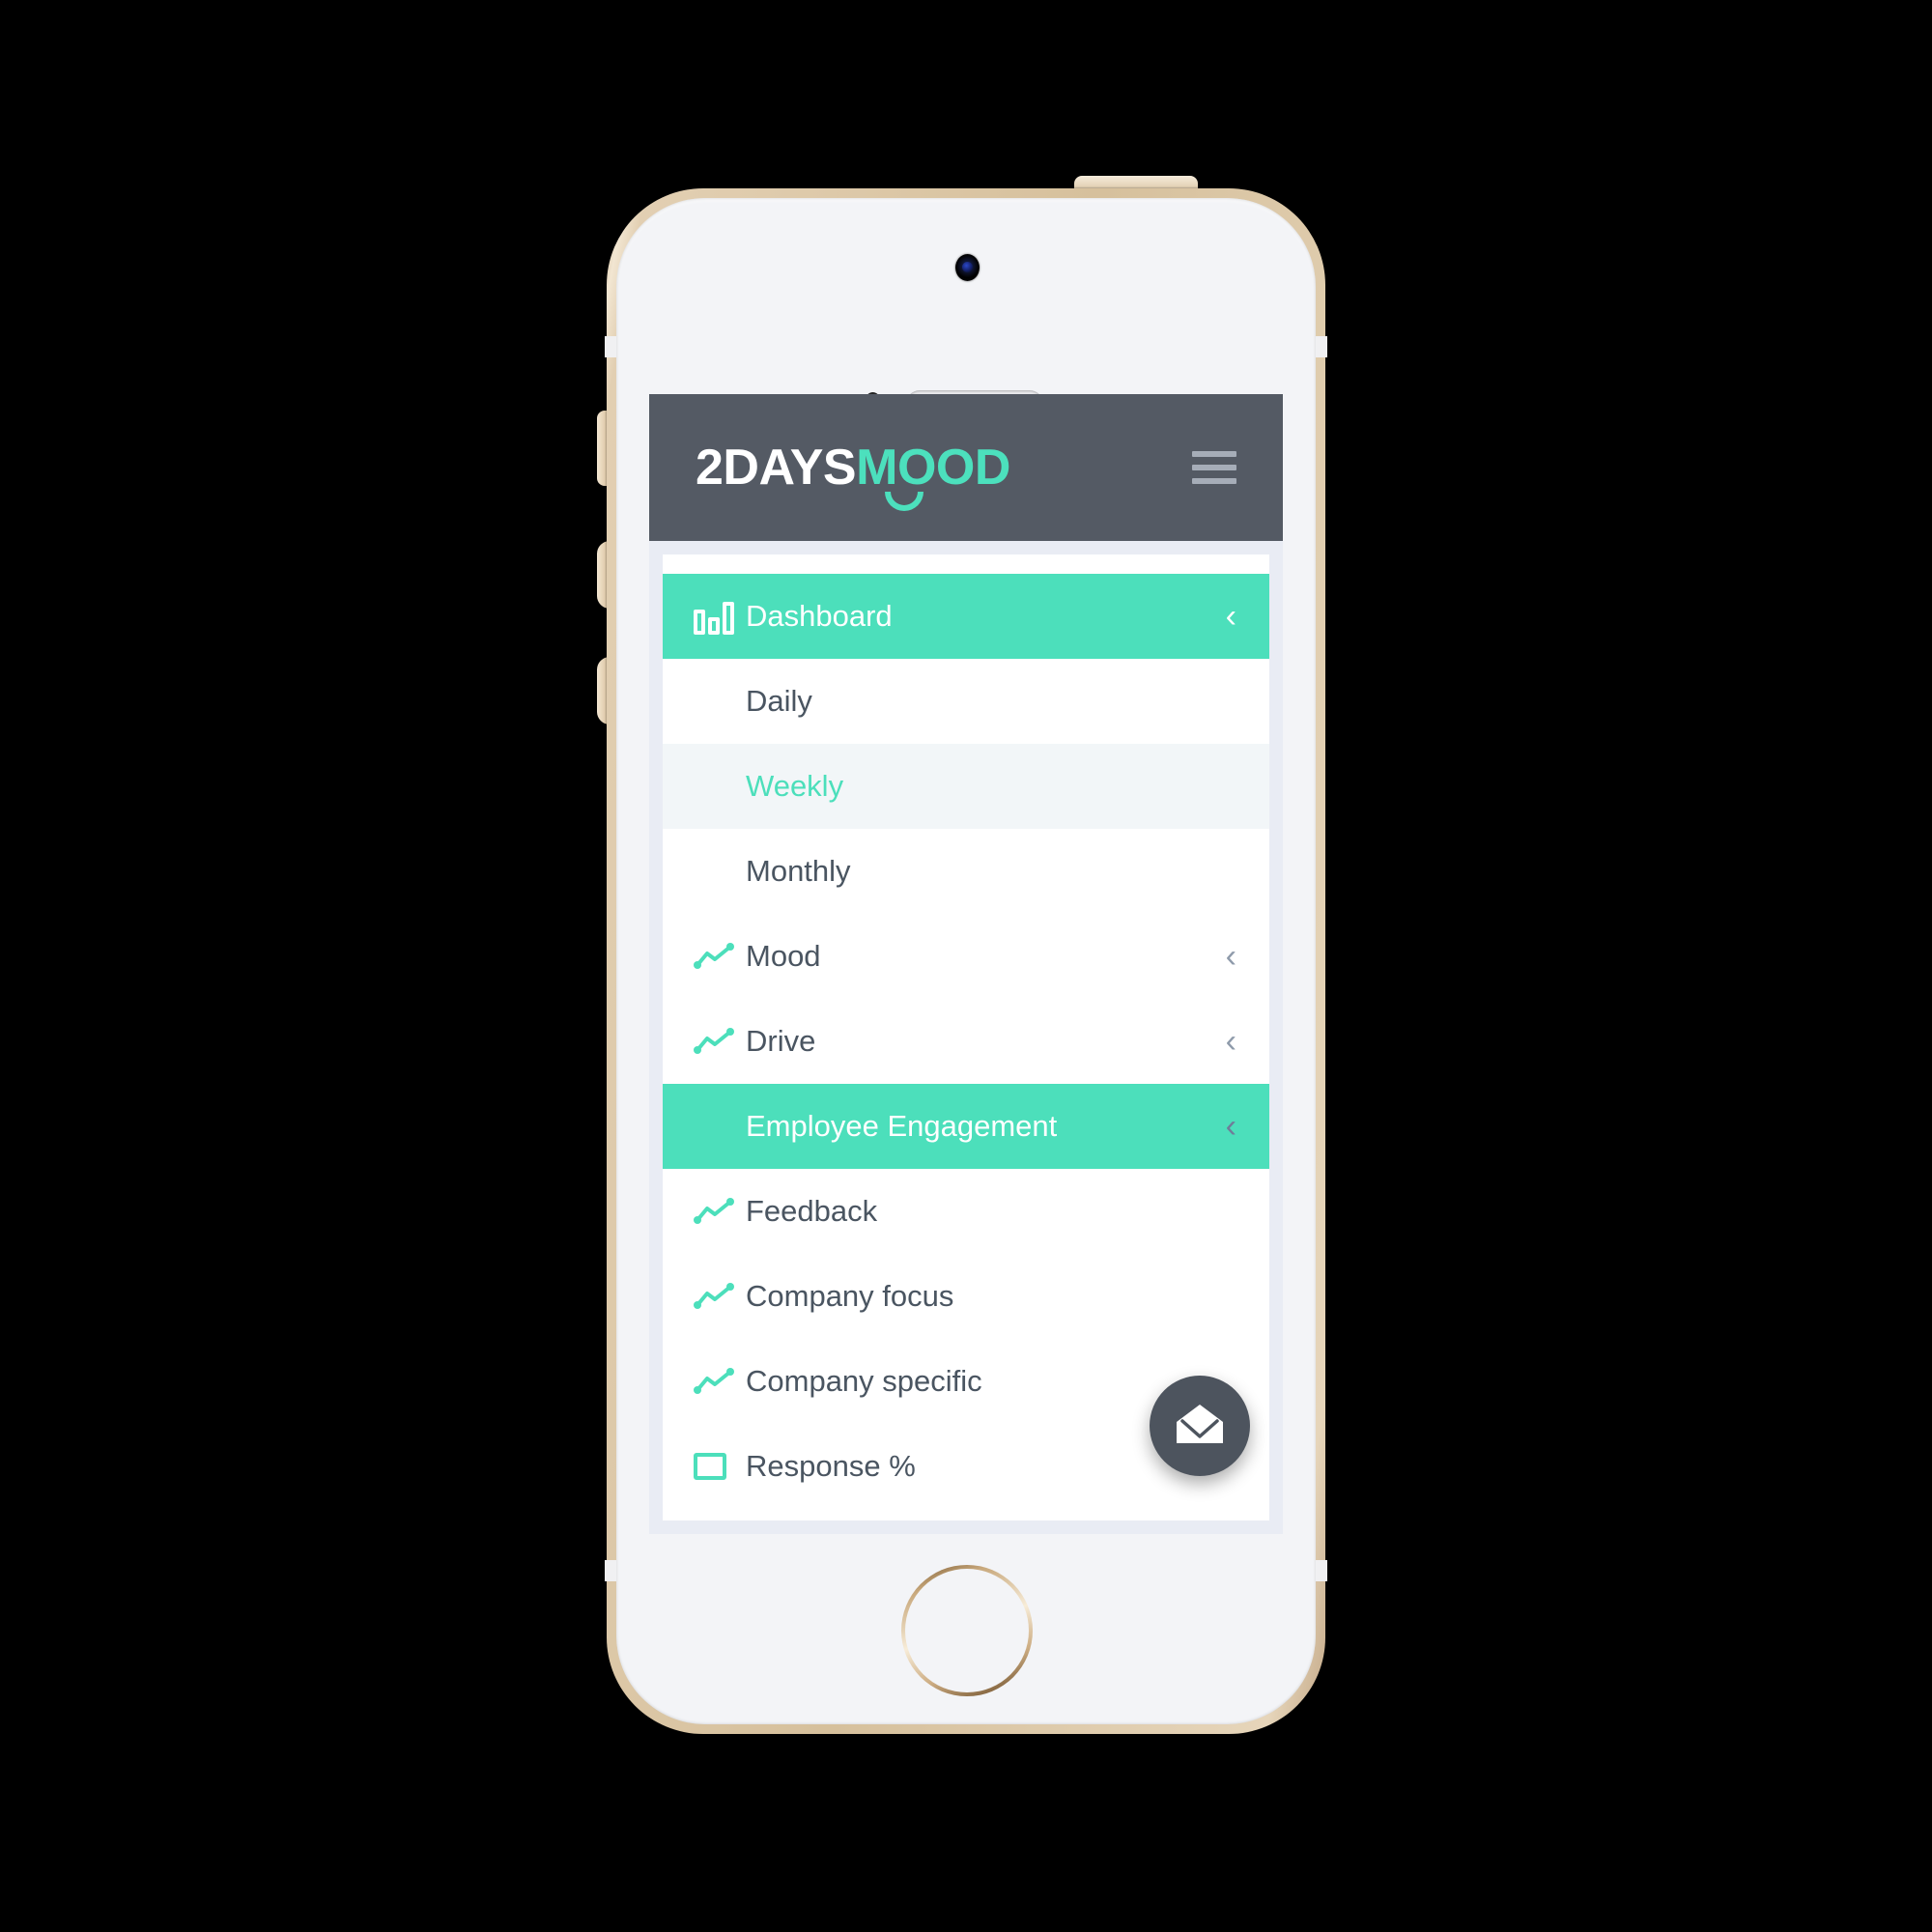 The width and height of the screenshot is (1932, 1932). I want to click on logo-text-secondary: MOOD, so click(933, 468).